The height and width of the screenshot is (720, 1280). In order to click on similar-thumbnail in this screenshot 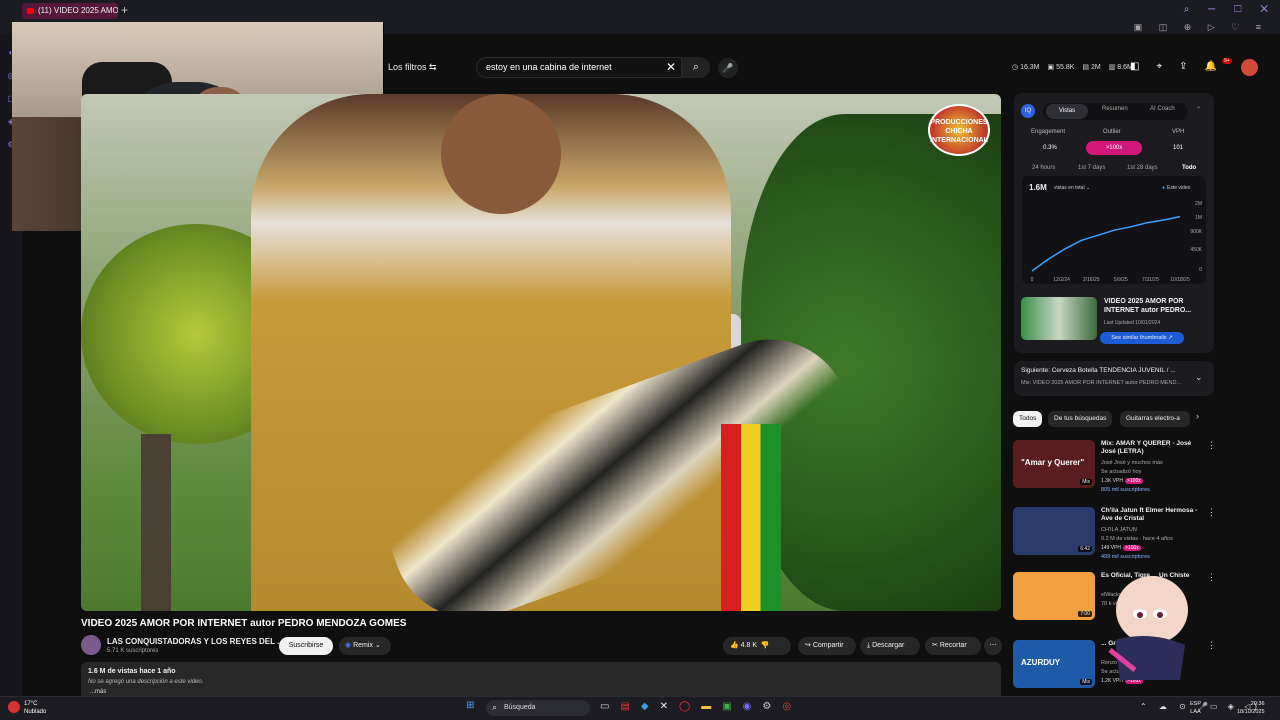, I will do `click(1059, 318)`.